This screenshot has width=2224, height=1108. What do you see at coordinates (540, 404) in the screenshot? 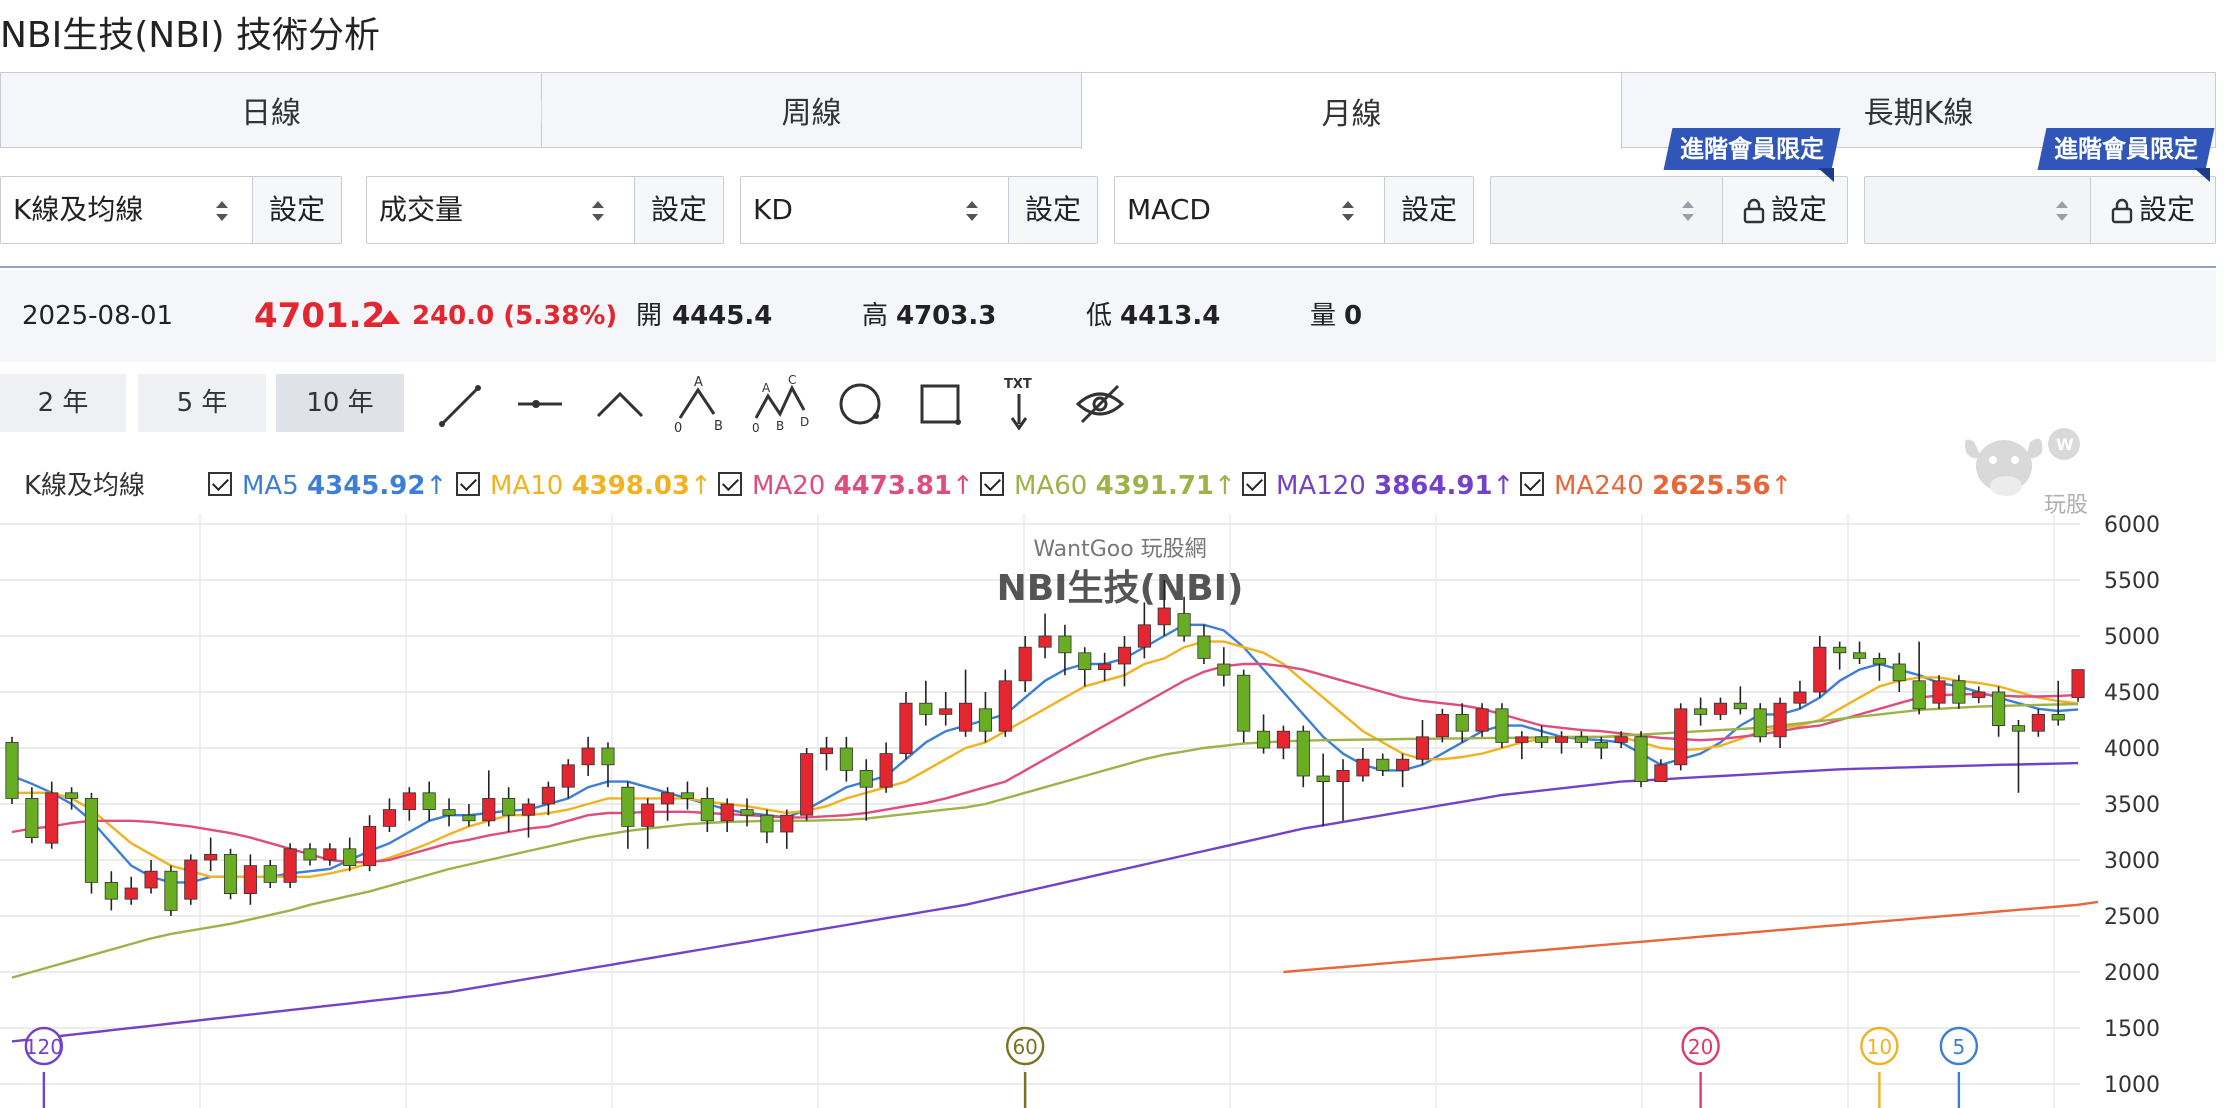
I see `horizontal-line-icon` at bounding box center [540, 404].